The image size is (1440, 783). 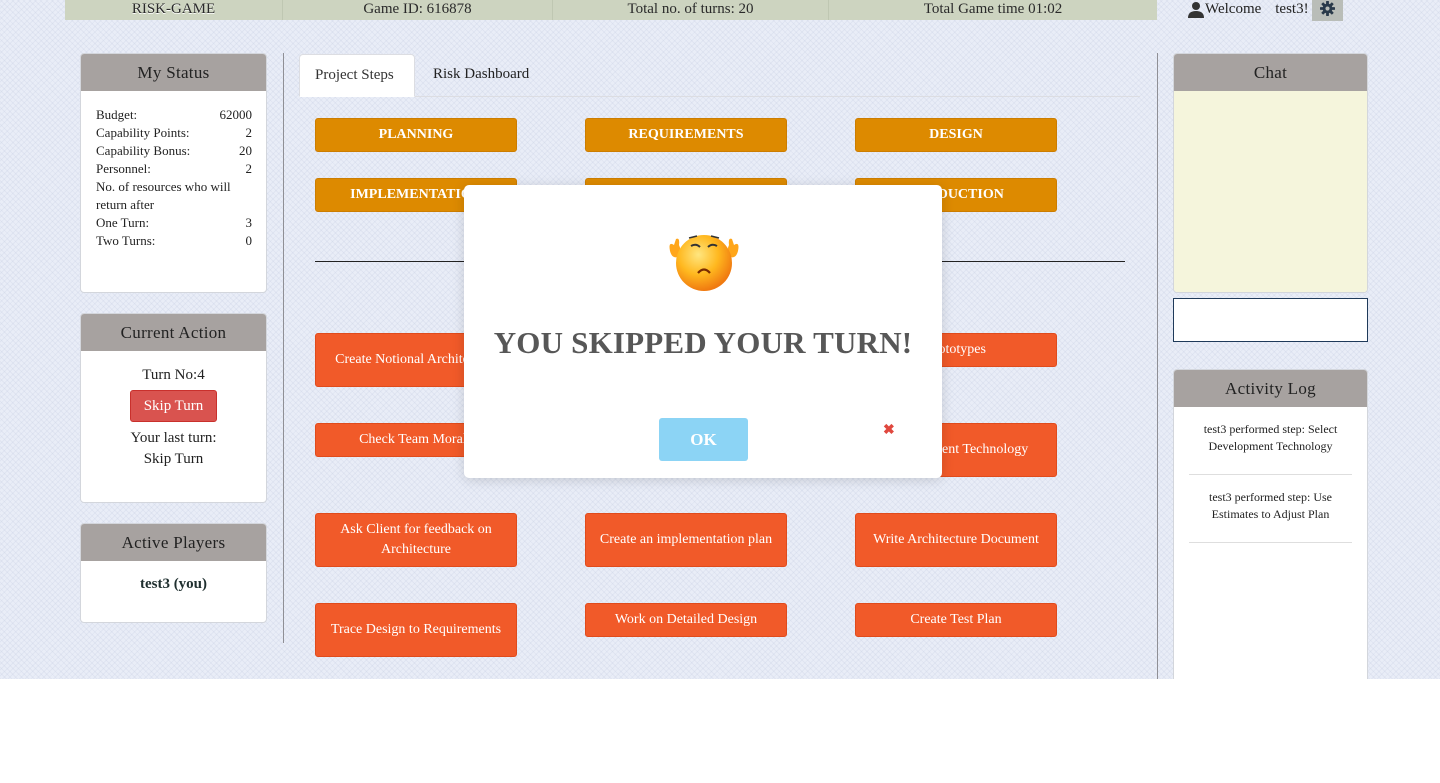 I want to click on chat-panel: Chat, so click(x=1270, y=173).